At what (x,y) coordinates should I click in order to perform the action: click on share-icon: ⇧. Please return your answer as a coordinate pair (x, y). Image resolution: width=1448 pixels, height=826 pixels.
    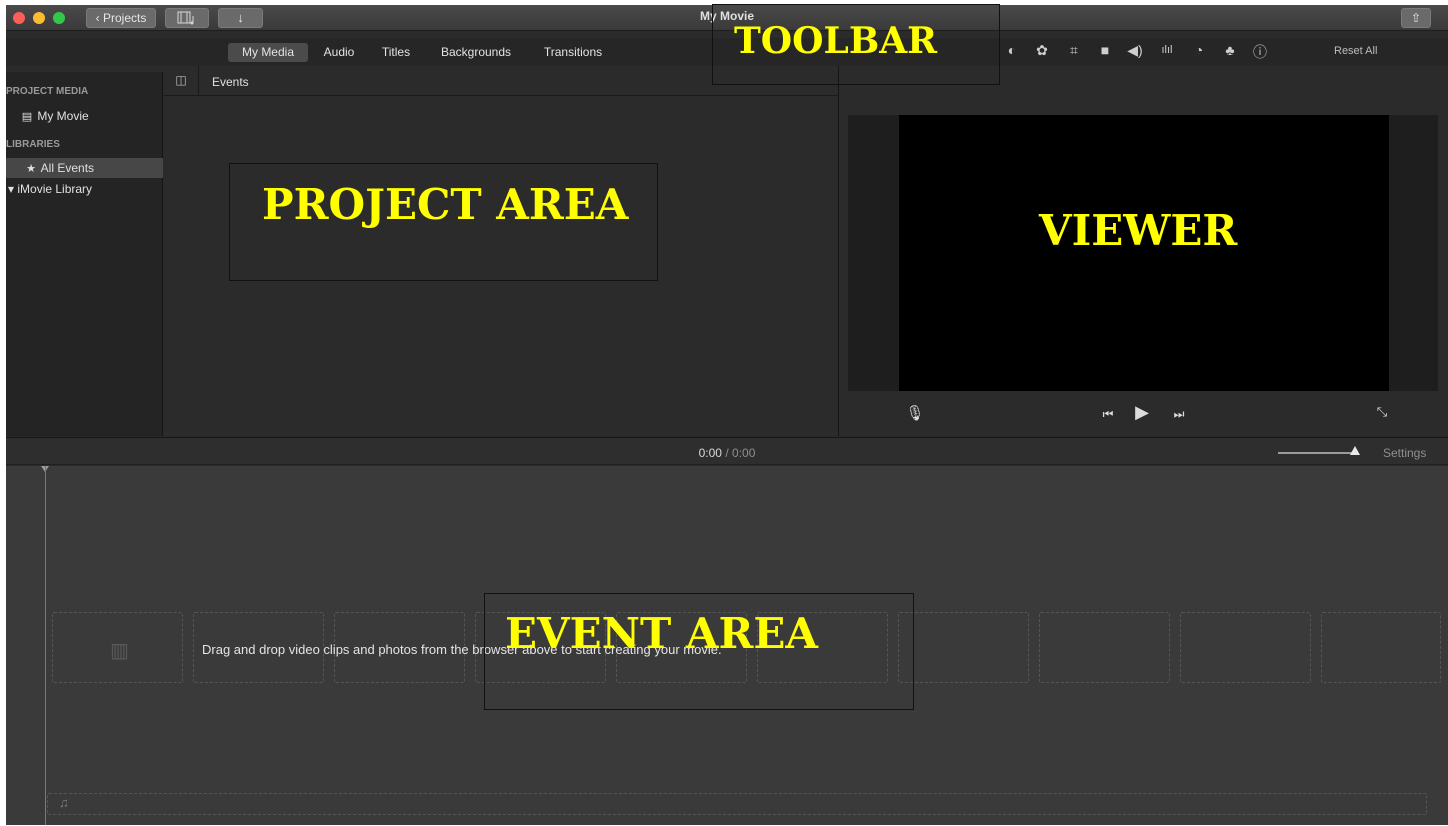
    Looking at the image, I should click on (1416, 18).